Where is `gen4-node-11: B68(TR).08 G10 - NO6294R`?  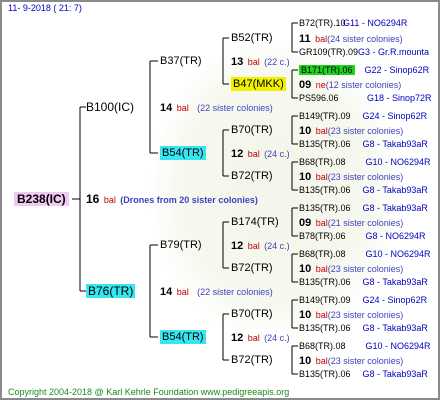 gen4-node-11: B68(TR).08 G10 - NO6294R is located at coordinates (365, 254).